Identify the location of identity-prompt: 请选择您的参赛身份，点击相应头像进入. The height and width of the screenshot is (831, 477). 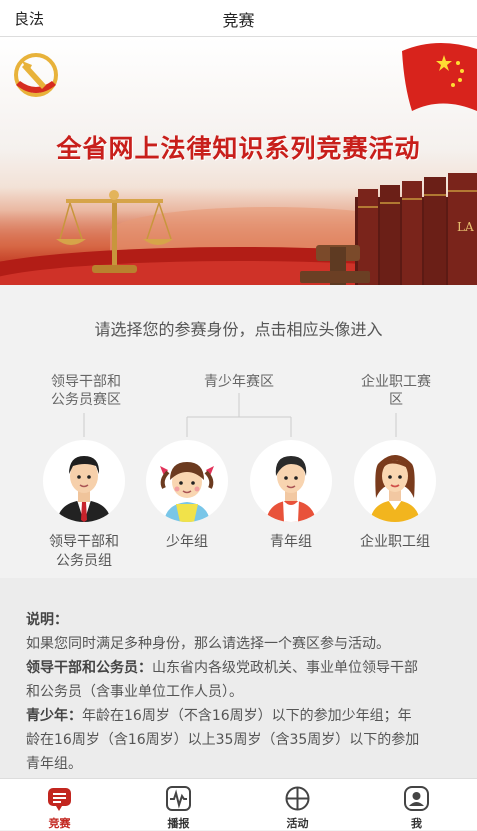
(238, 329).